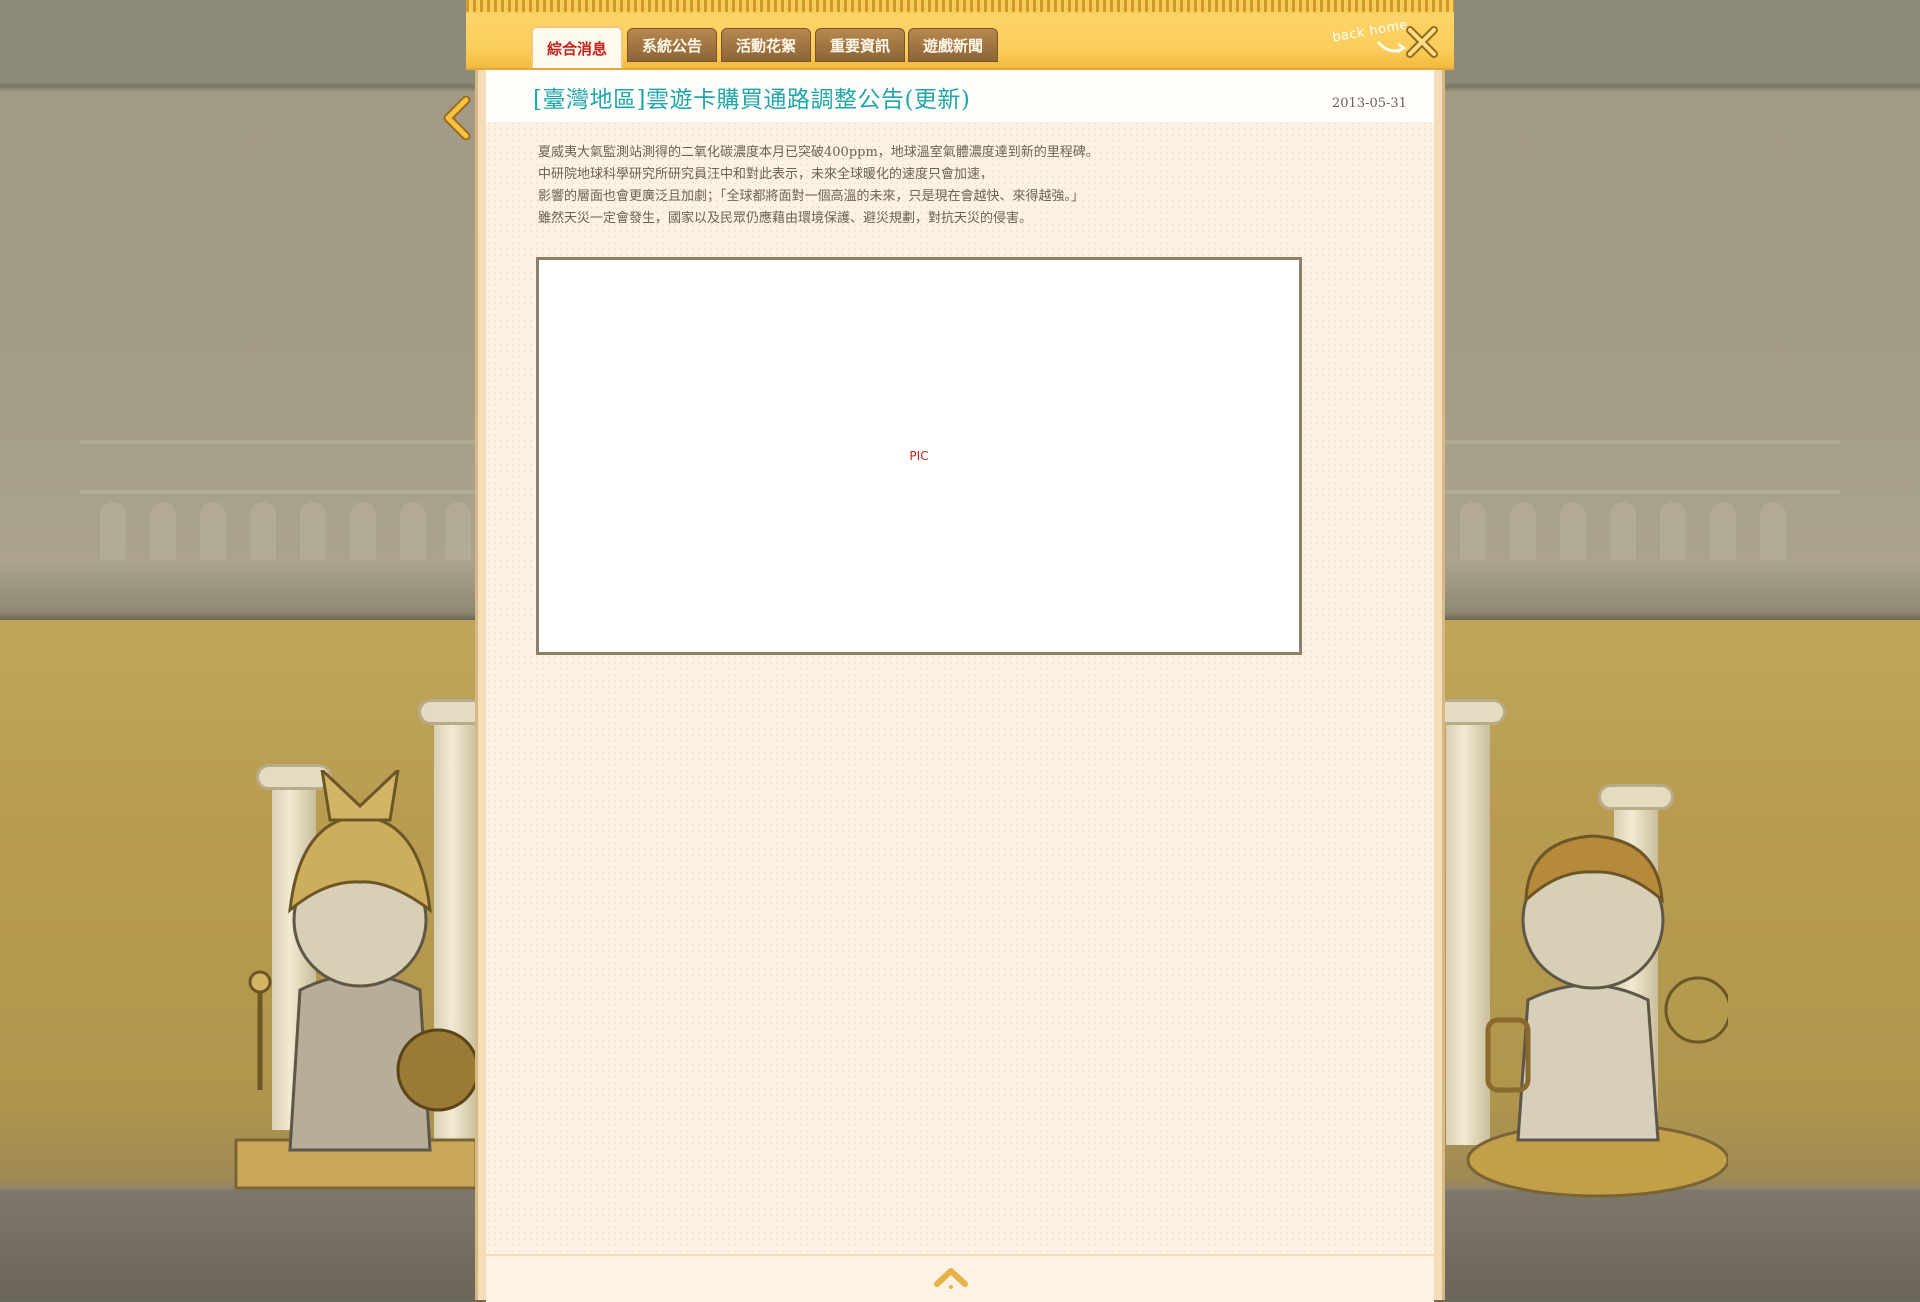 The width and height of the screenshot is (1920, 1302). Describe the element at coordinates (280, 495) in the screenshot. I see `colosseum-left-illustration` at that location.